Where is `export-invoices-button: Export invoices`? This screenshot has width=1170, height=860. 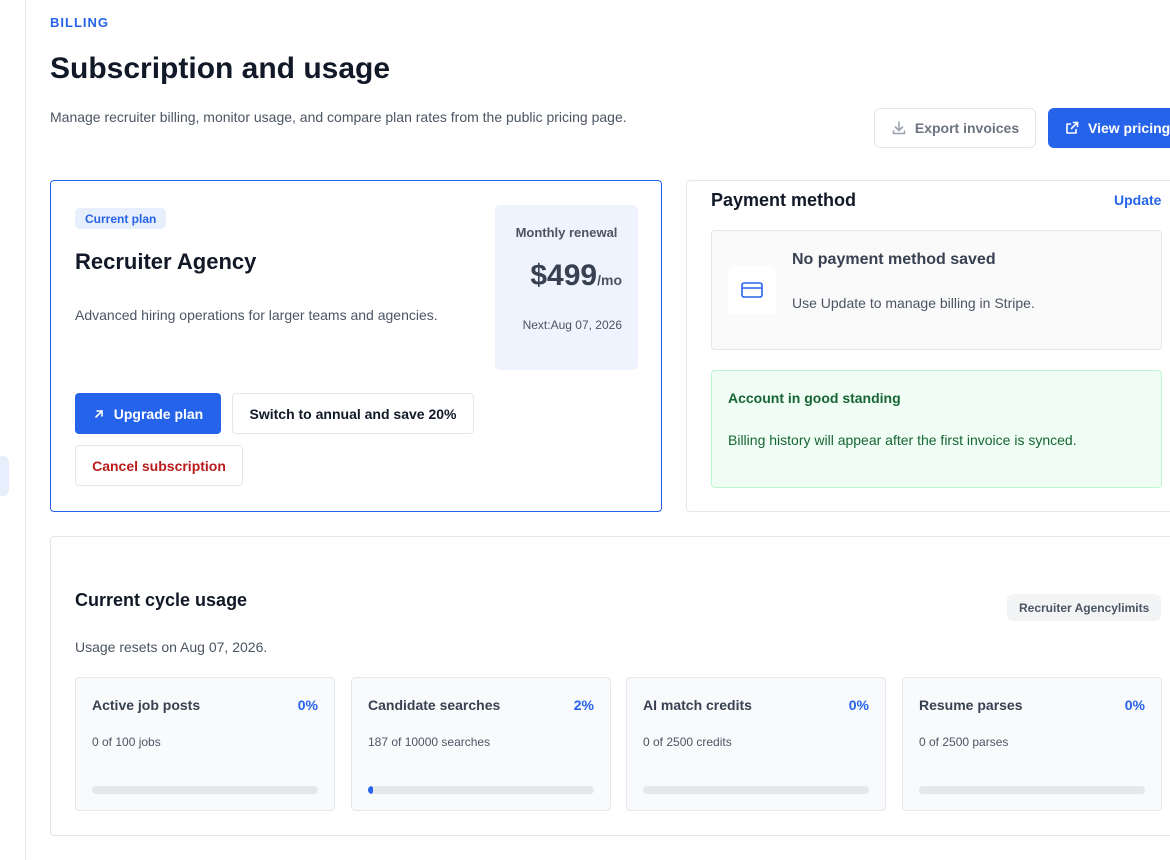
export-invoices-button: Export invoices is located at coordinates (955, 128).